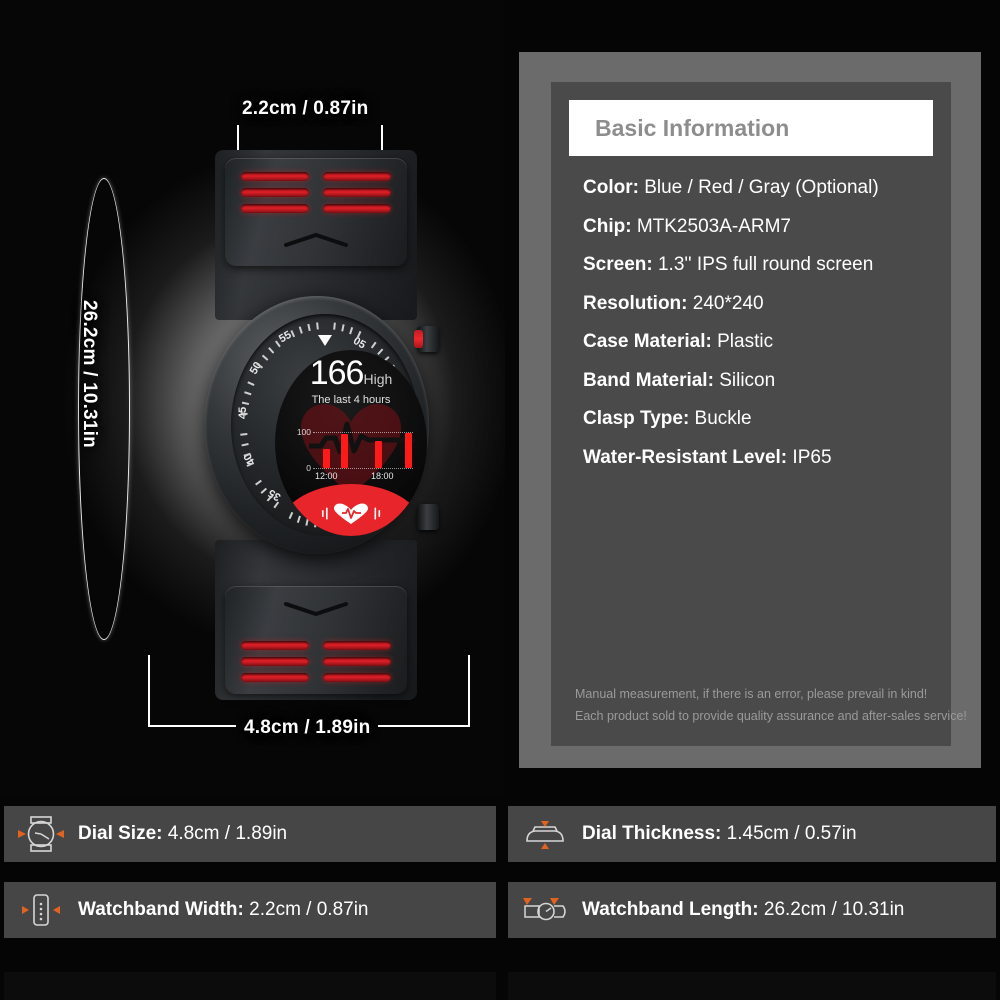  Describe the element at coordinates (305, 108) in the screenshot. I see `band-width-dimension-label: 2.2cm / 0.87in` at that location.